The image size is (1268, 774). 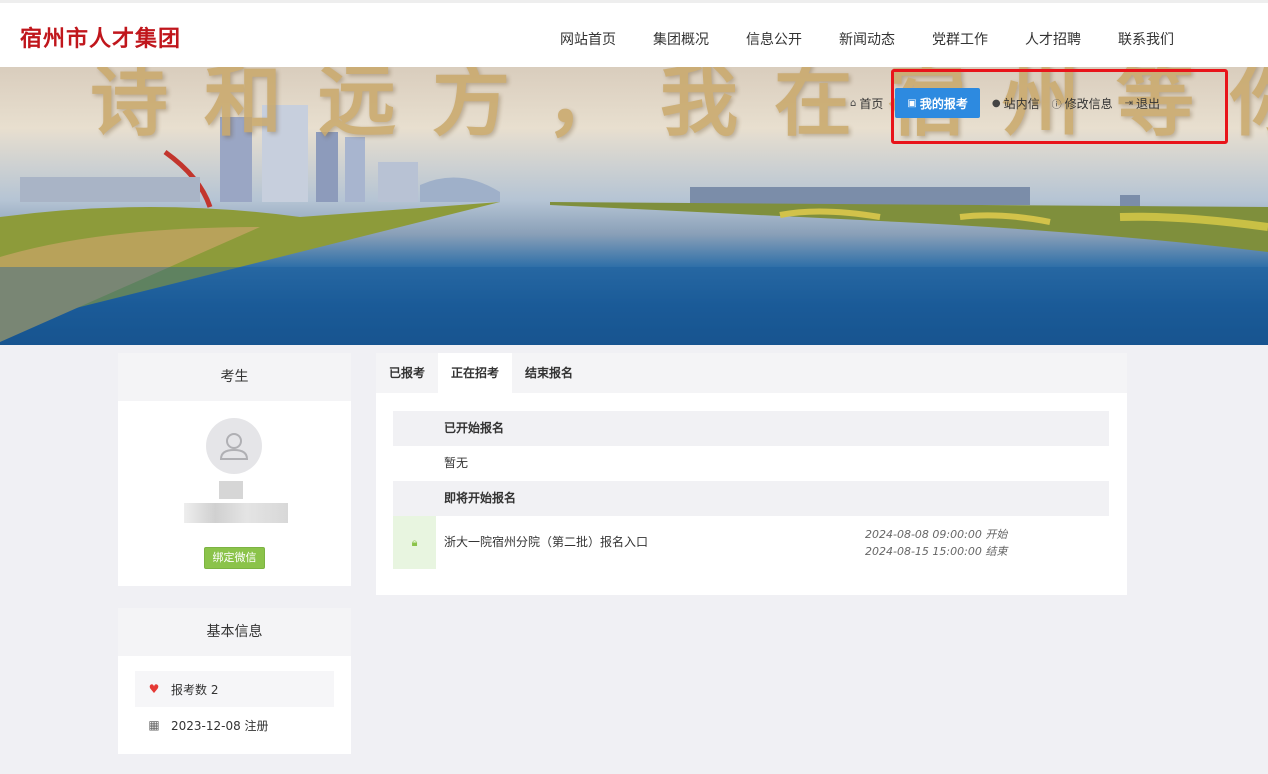 What do you see at coordinates (1146, 39) in the screenshot?
I see `nav-contact: 联系我们` at bounding box center [1146, 39].